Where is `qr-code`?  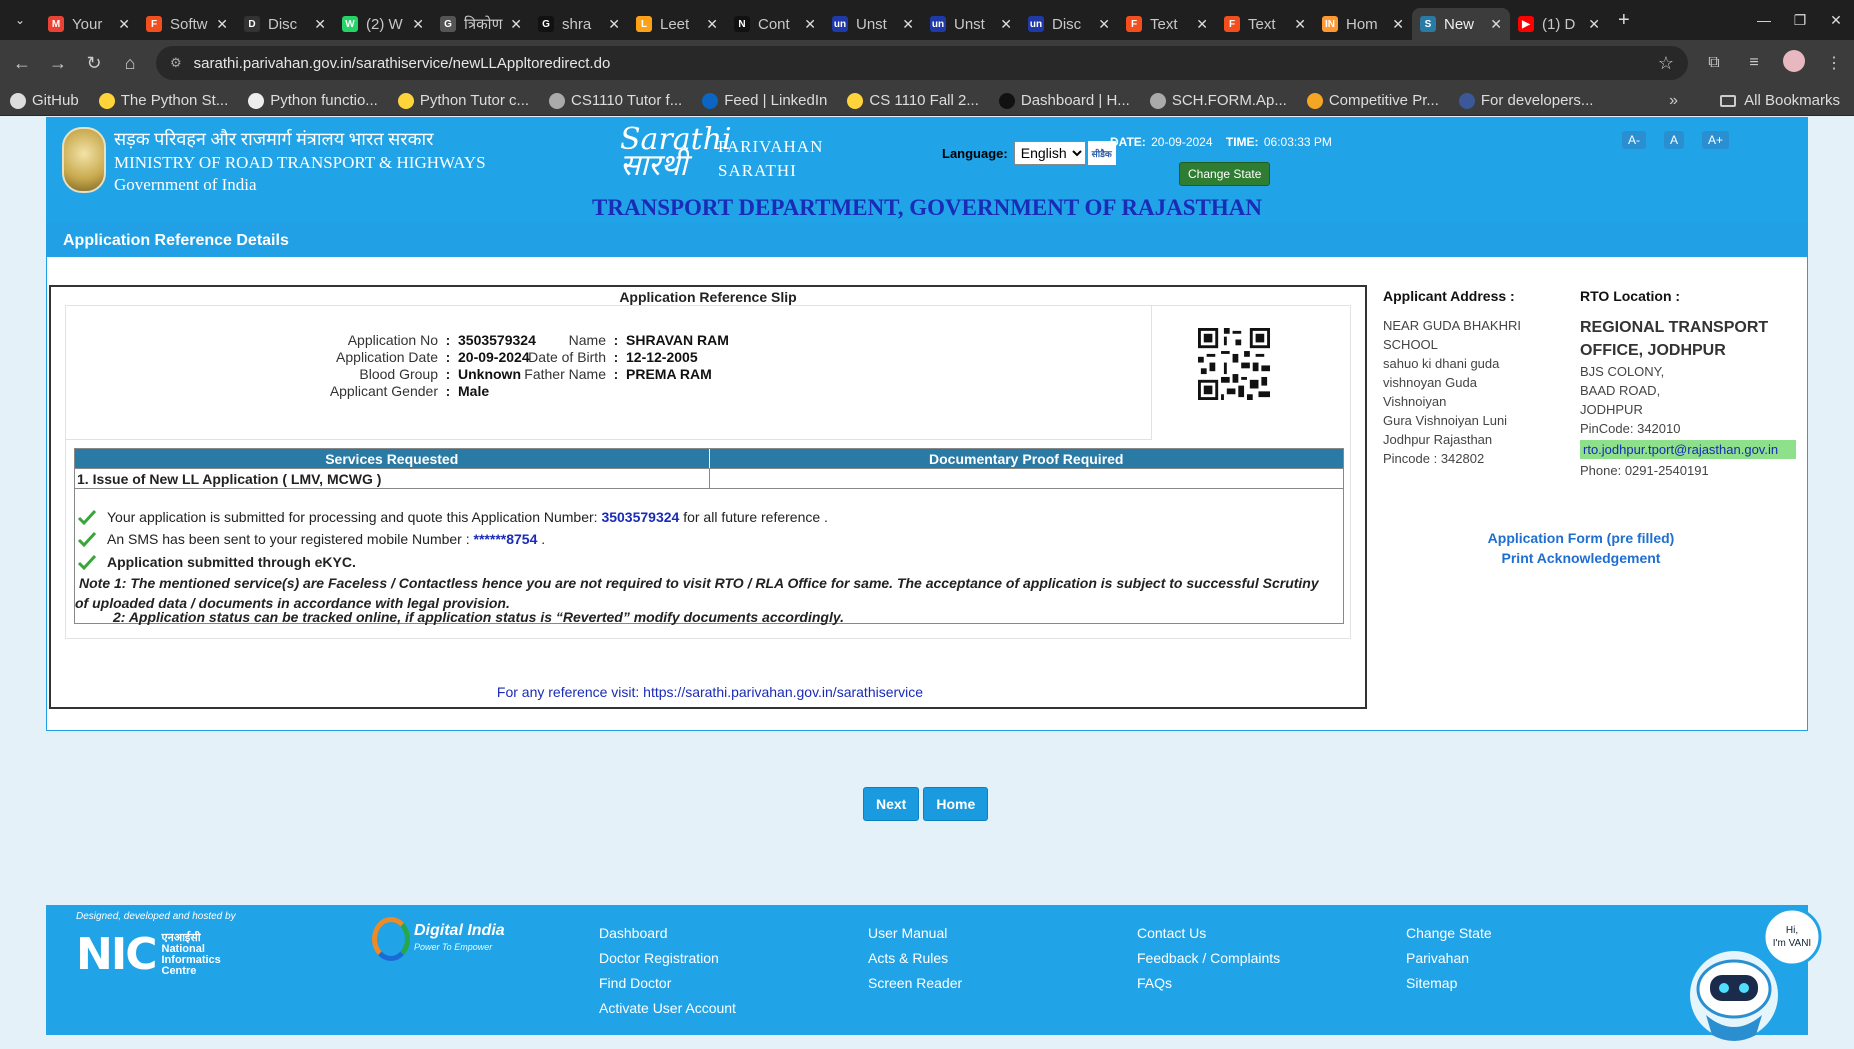
qr-code is located at coordinates (1234, 364).